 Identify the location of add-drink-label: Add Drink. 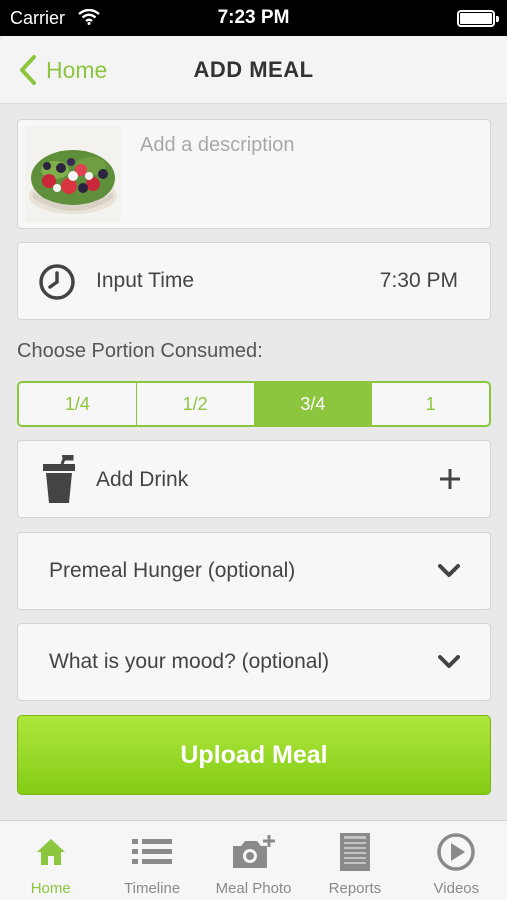
(142, 479).